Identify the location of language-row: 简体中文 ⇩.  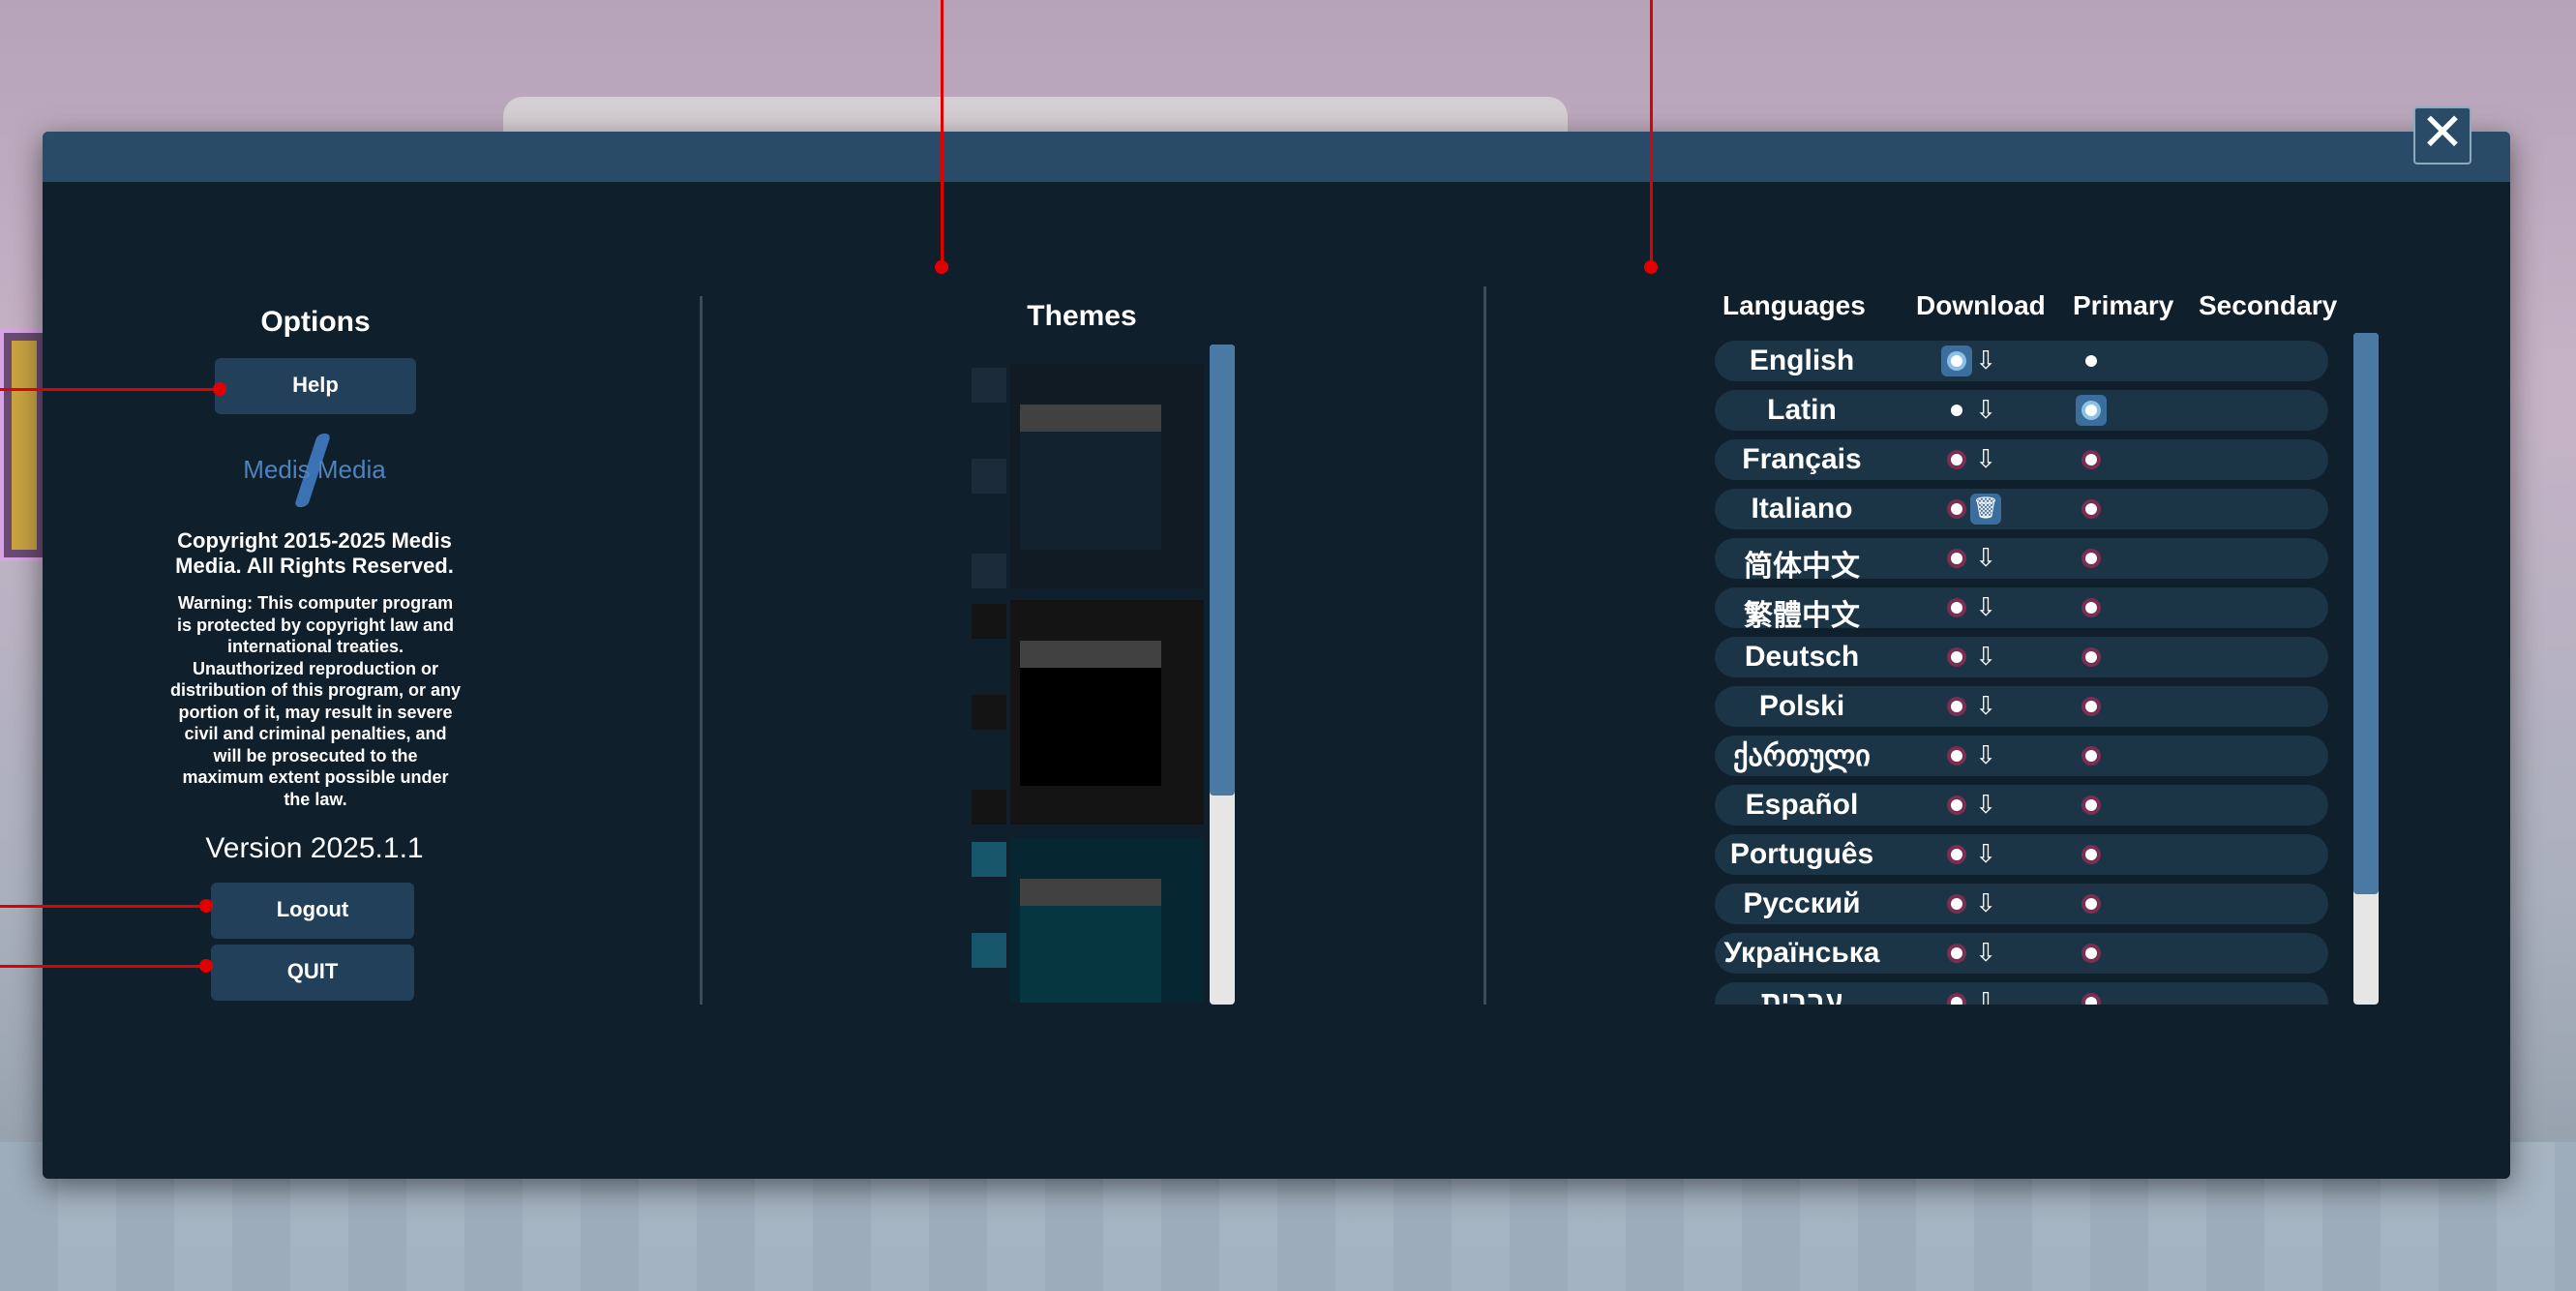
(2022, 561).